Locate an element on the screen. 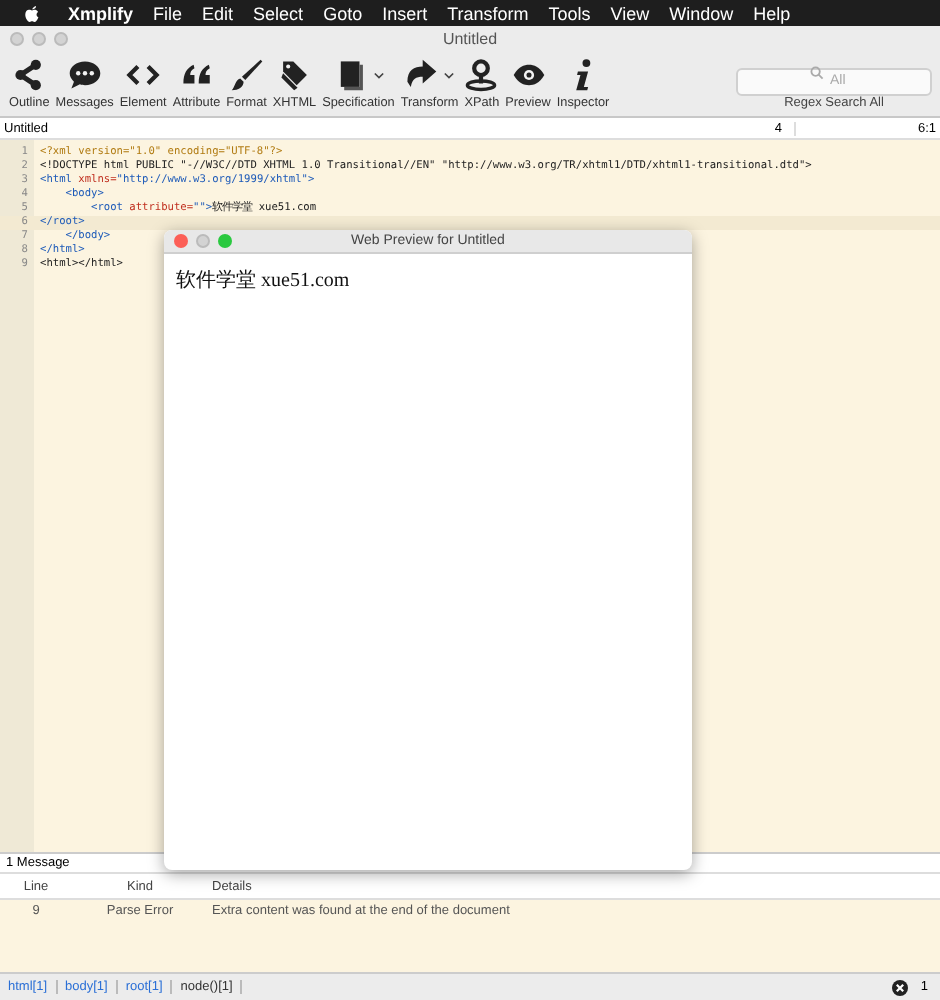  map-pin-icon is located at coordinates (481, 75).